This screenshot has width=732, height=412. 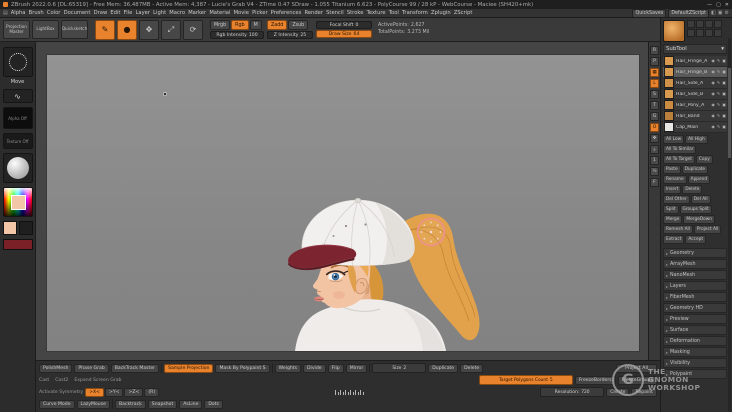 What do you see at coordinates (105, 29) in the screenshot?
I see `transform-mode-button: ✎` at bounding box center [105, 29].